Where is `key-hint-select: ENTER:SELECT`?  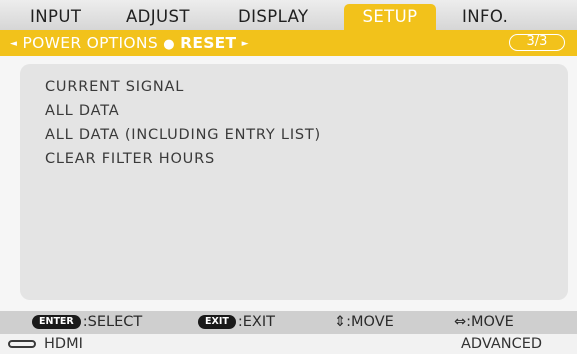 key-hint-select: ENTER:SELECT is located at coordinates (87, 322).